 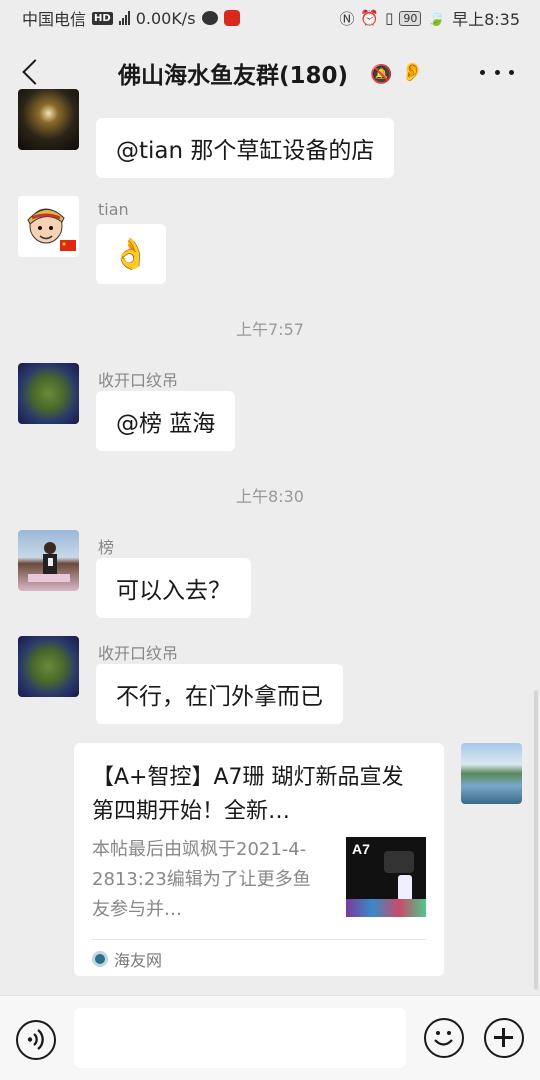 I want to click on plus-button, so click(x=504, y=1038).